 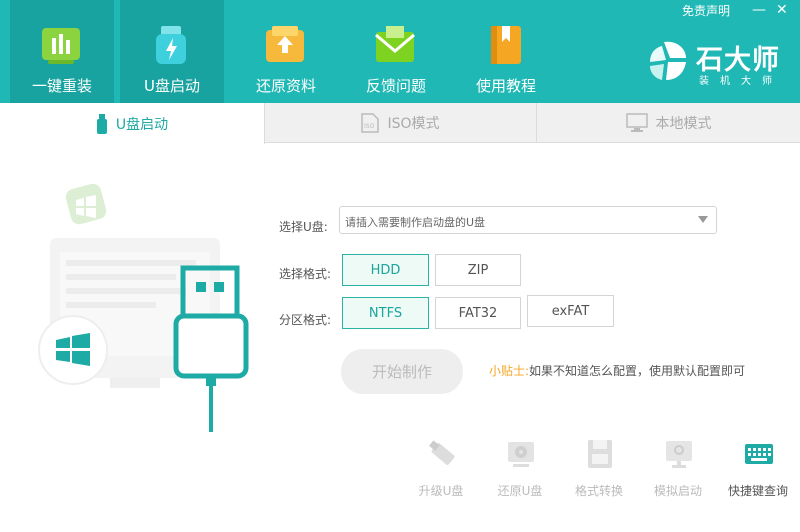 I want to click on format-option-zip: ZIP, so click(x=478, y=270).